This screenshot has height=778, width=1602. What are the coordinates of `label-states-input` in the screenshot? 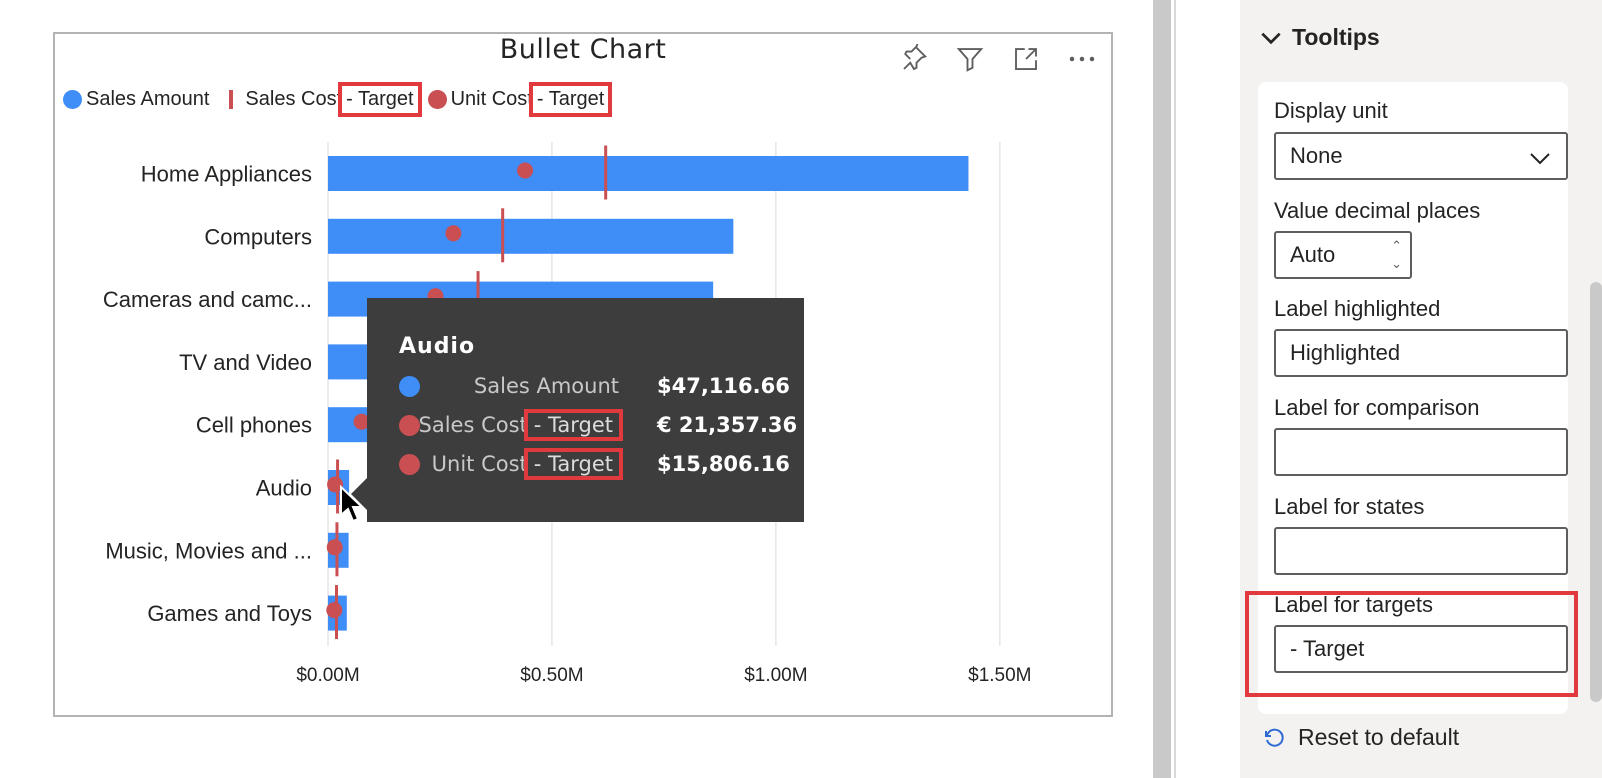 It's located at (1421, 551).